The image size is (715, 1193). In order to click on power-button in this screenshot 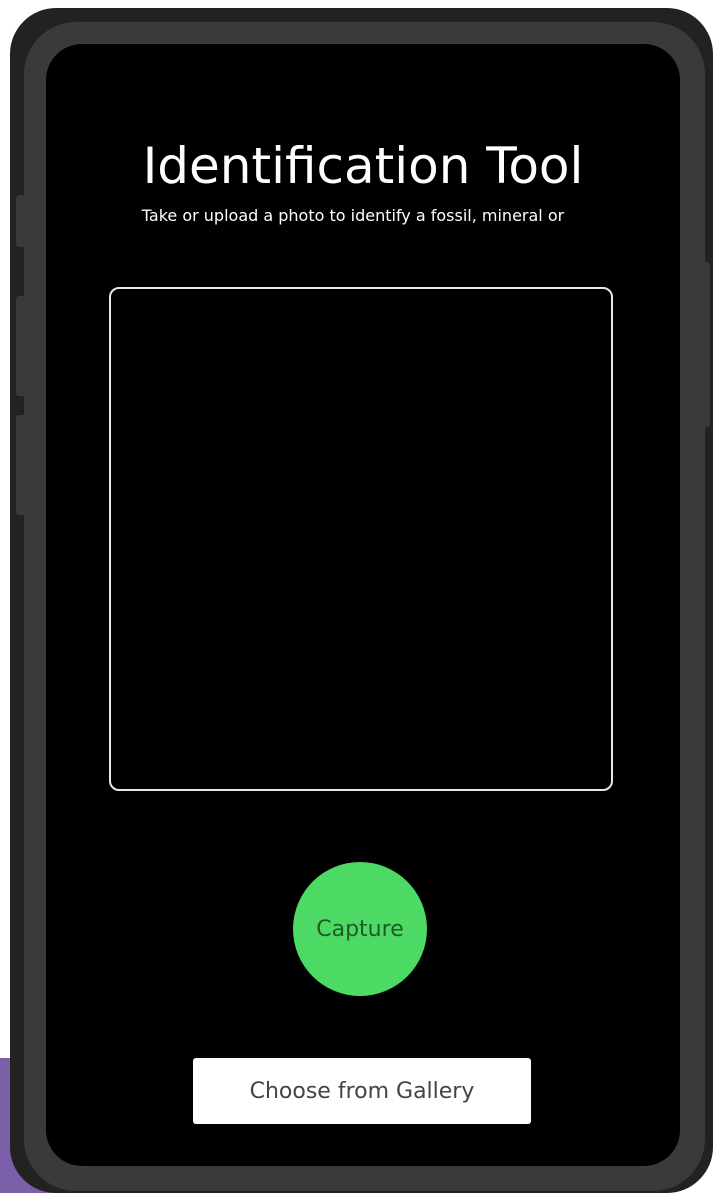, I will do `click(705, 344)`.